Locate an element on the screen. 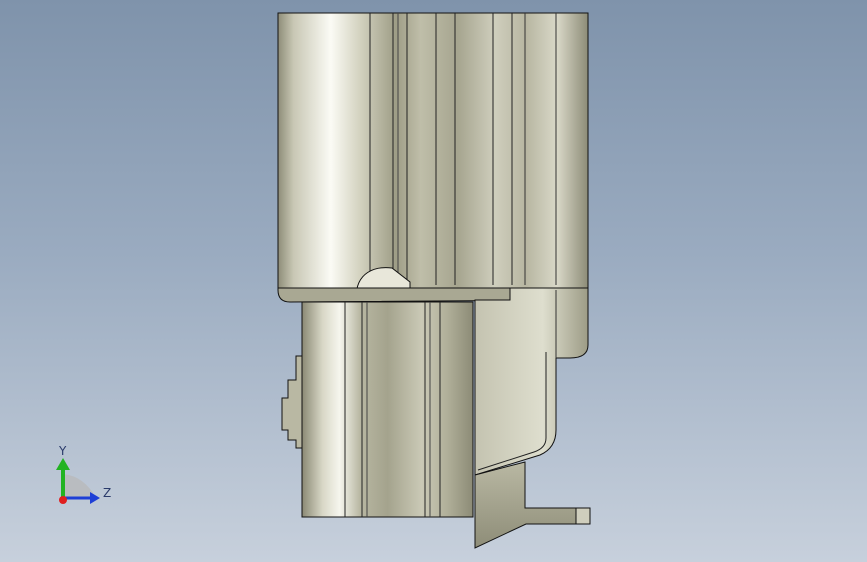  left-latch is located at coordinates (292, 402).